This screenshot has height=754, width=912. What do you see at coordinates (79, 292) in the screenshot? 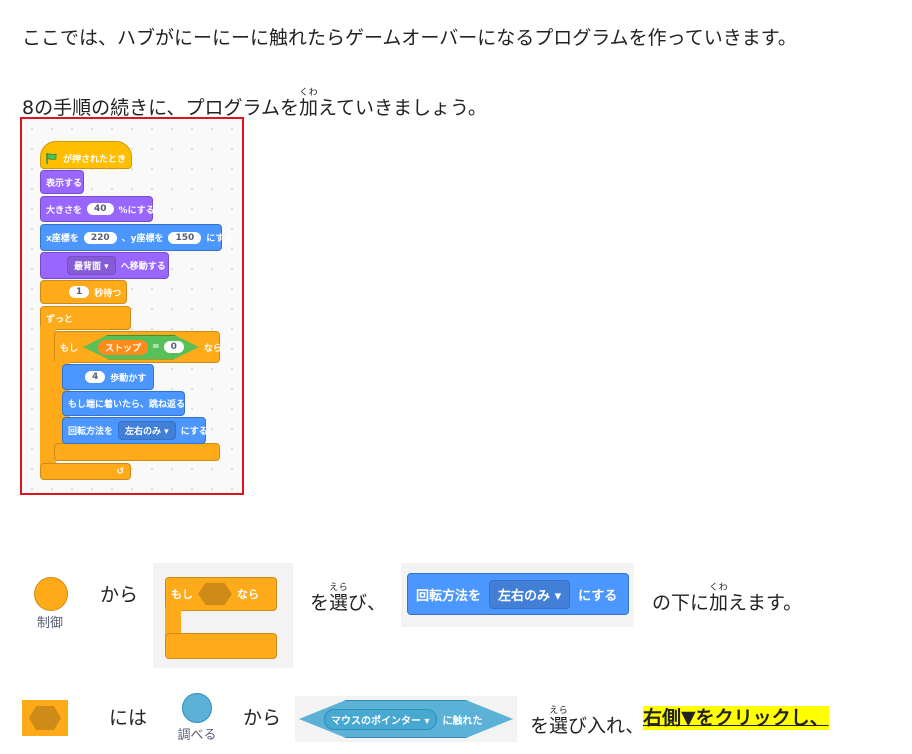
I see `wait-value: 1` at bounding box center [79, 292].